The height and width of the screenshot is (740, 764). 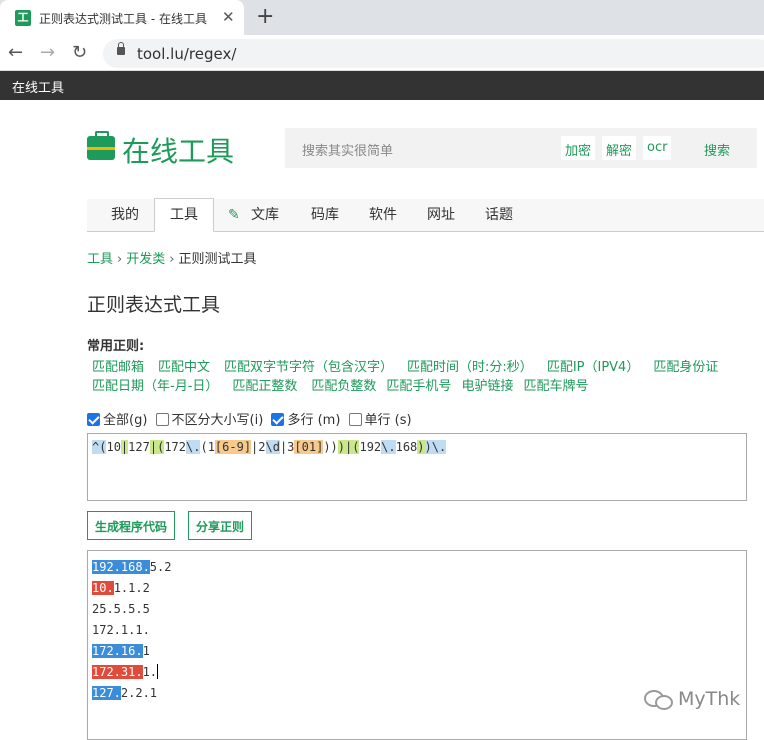 What do you see at coordinates (325, 215) in the screenshot?
I see `nav-item-code: 码库` at bounding box center [325, 215].